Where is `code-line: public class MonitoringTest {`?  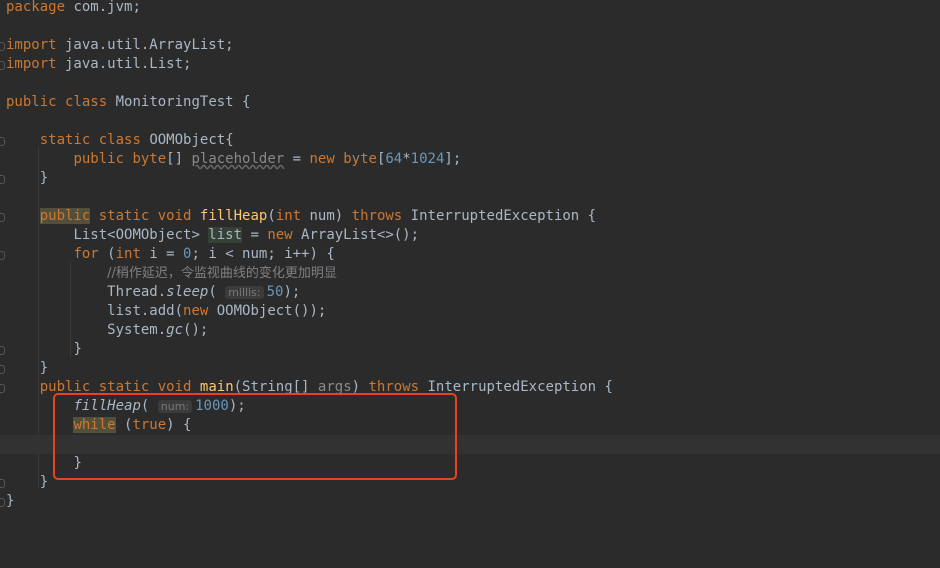
code-line: public class MonitoringTest { is located at coordinates (470, 102).